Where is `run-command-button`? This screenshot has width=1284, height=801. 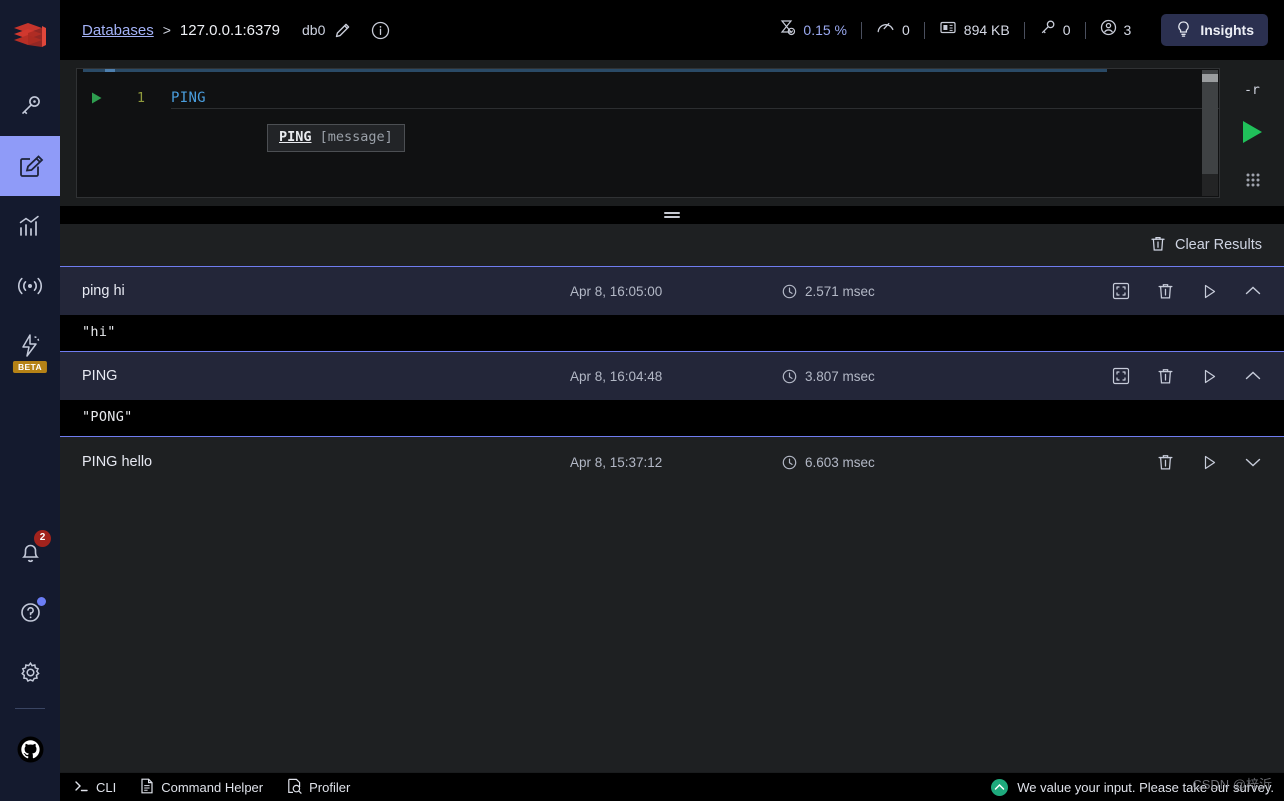 run-command-button is located at coordinates (1252, 134).